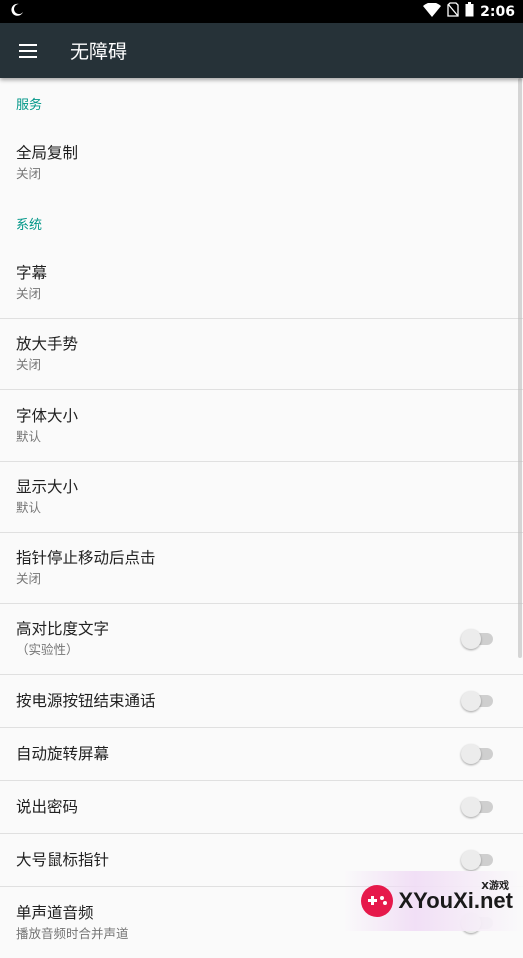 Image resolution: width=523 pixels, height=958 pixels. I want to click on setting-title: 全局复制, so click(47, 153).